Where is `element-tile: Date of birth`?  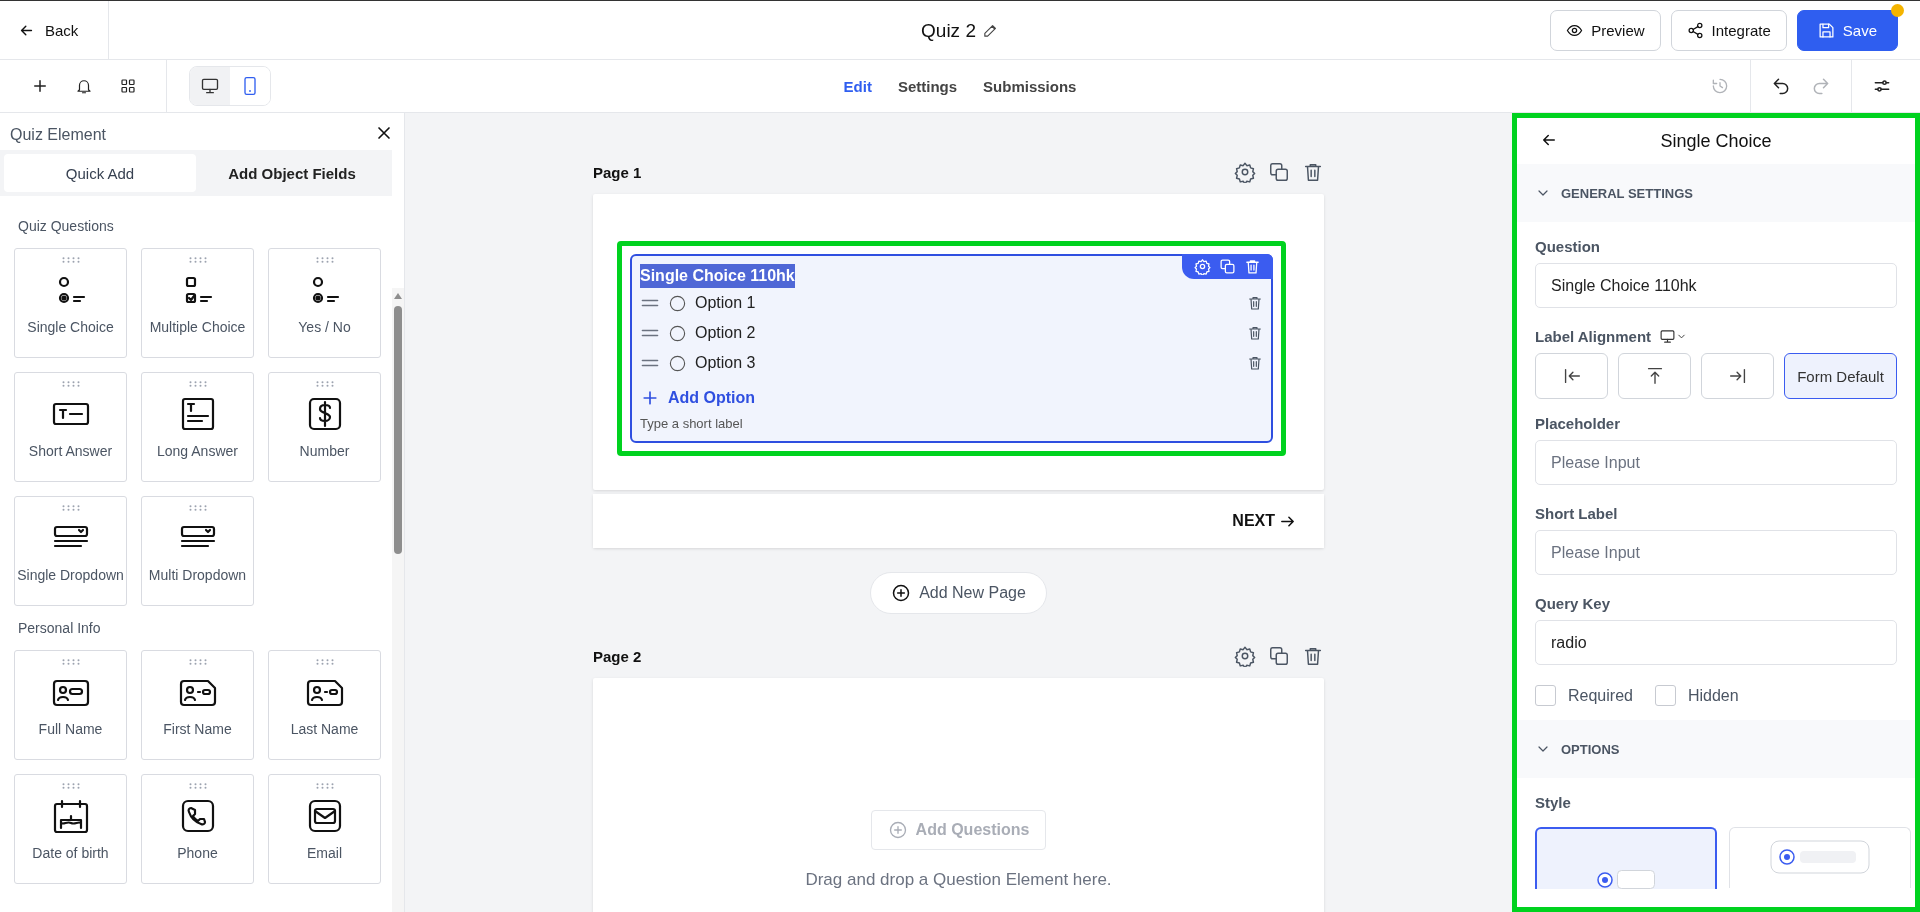 element-tile: Date of birth is located at coordinates (70, 829).